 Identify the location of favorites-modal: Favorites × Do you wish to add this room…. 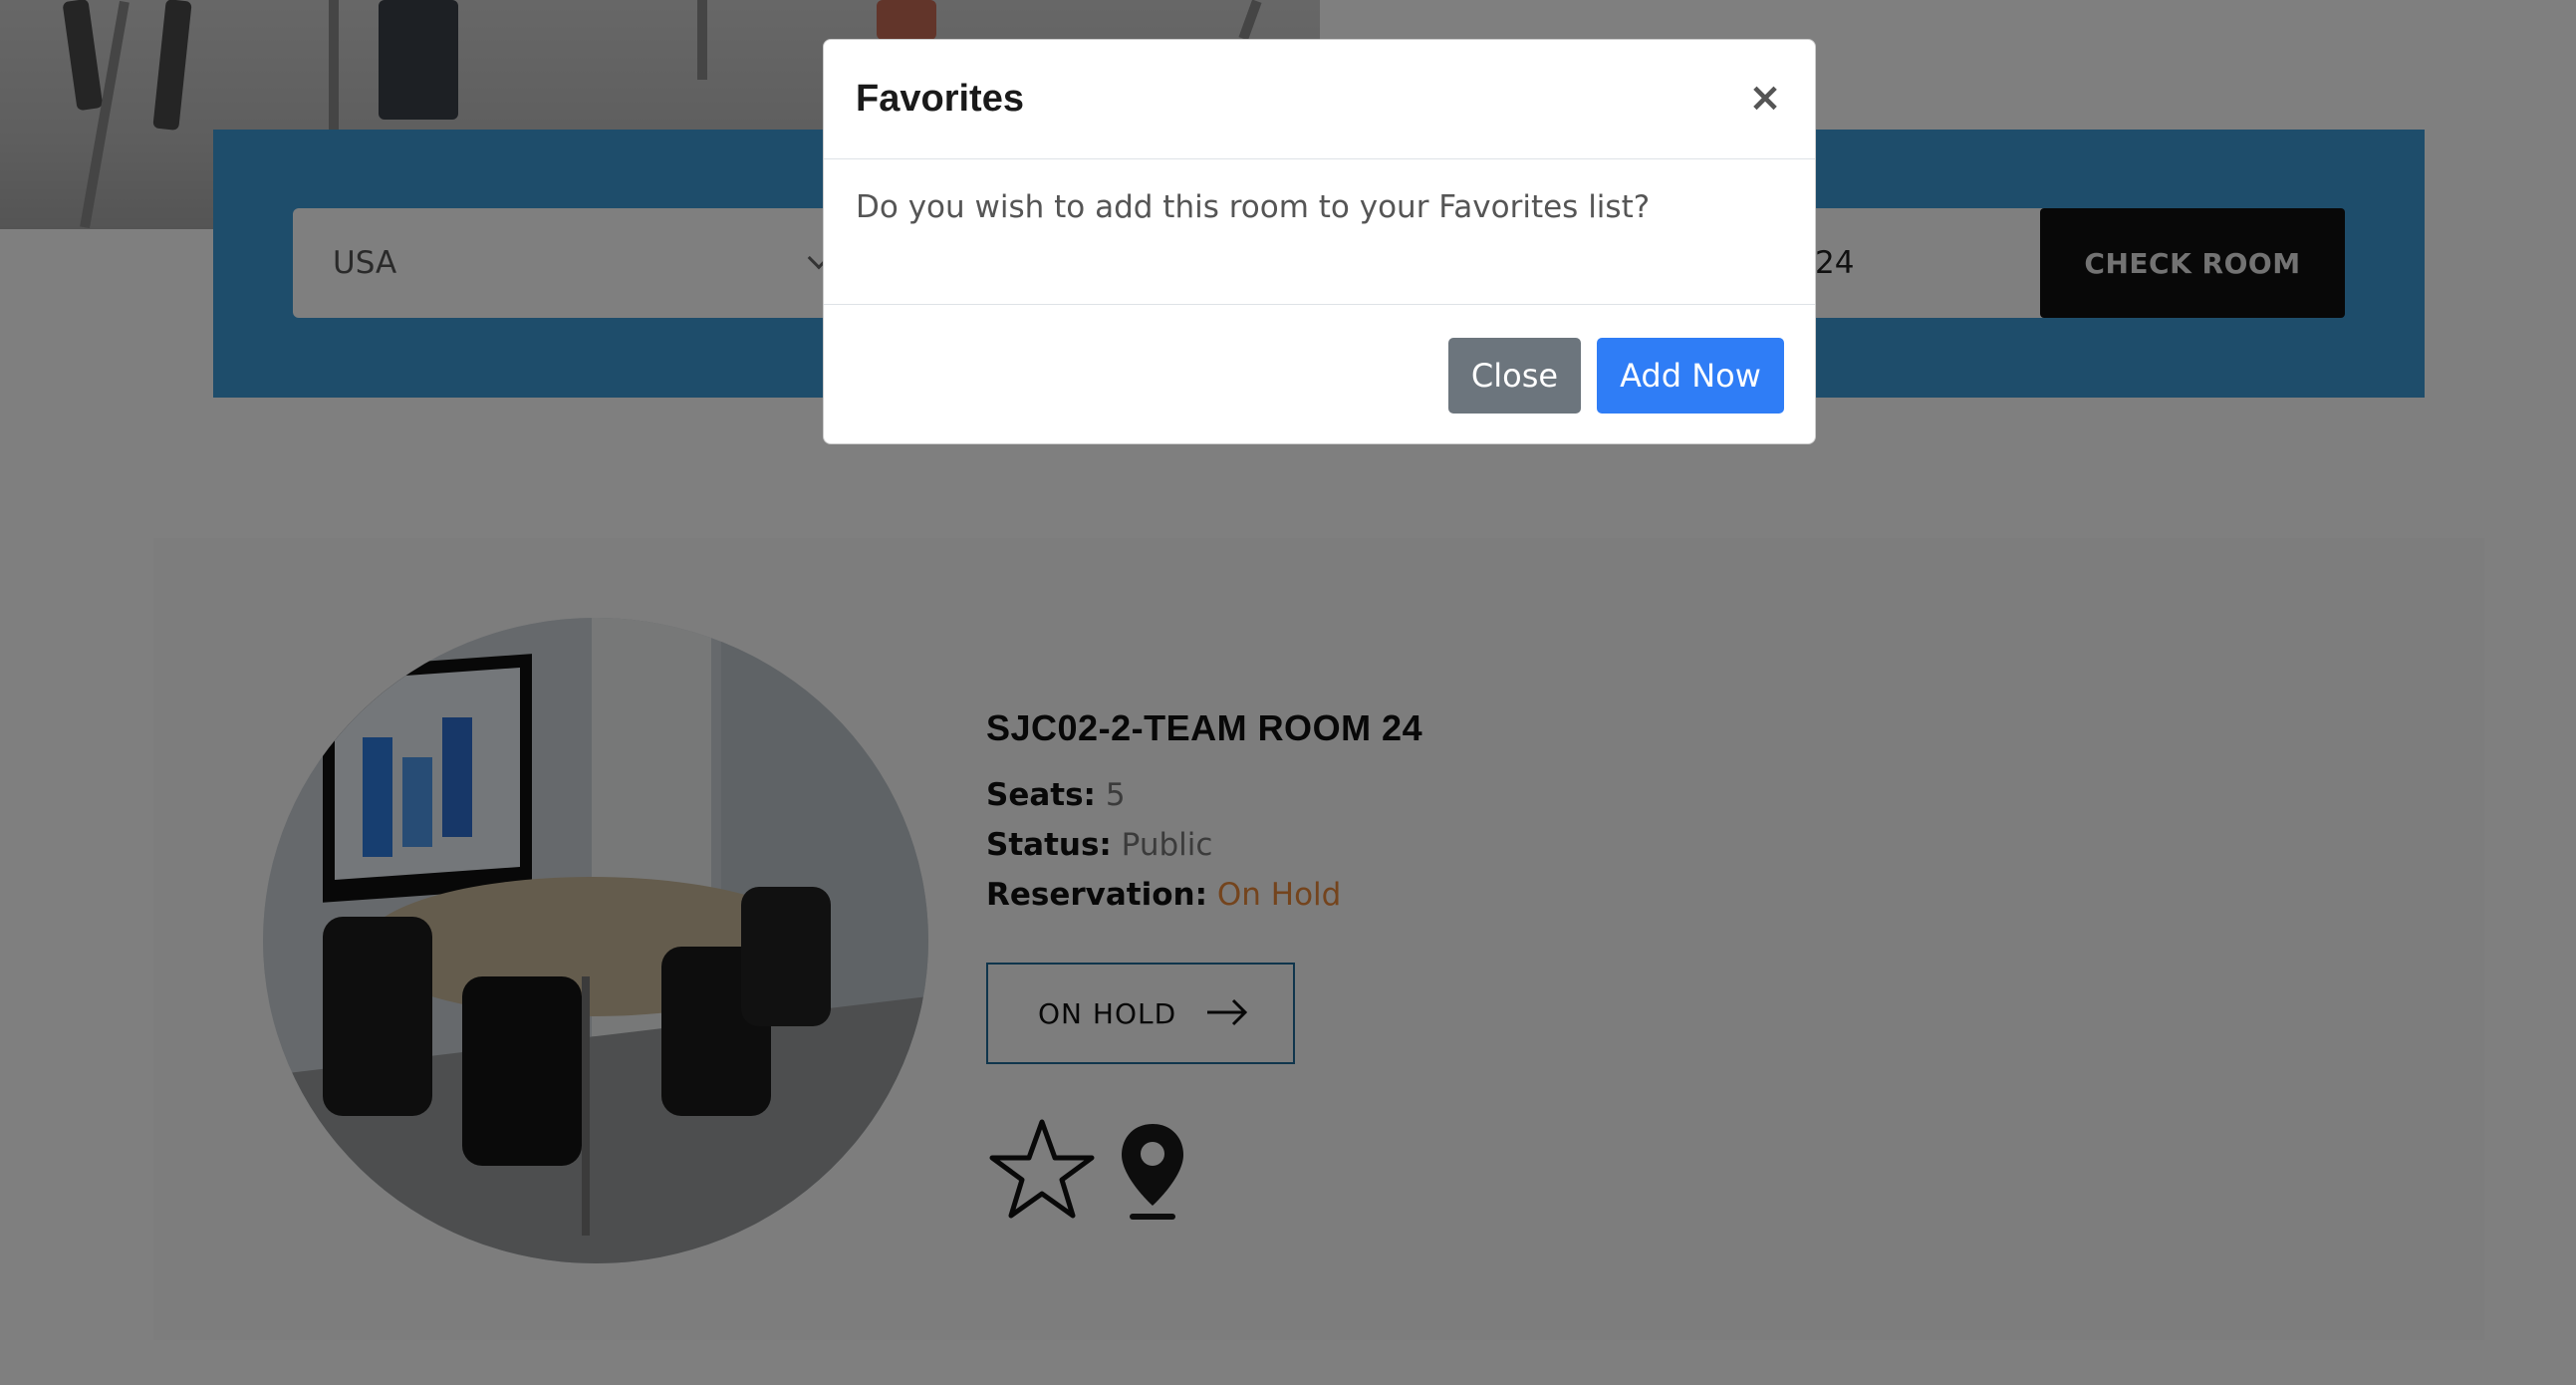
(1319, 242).